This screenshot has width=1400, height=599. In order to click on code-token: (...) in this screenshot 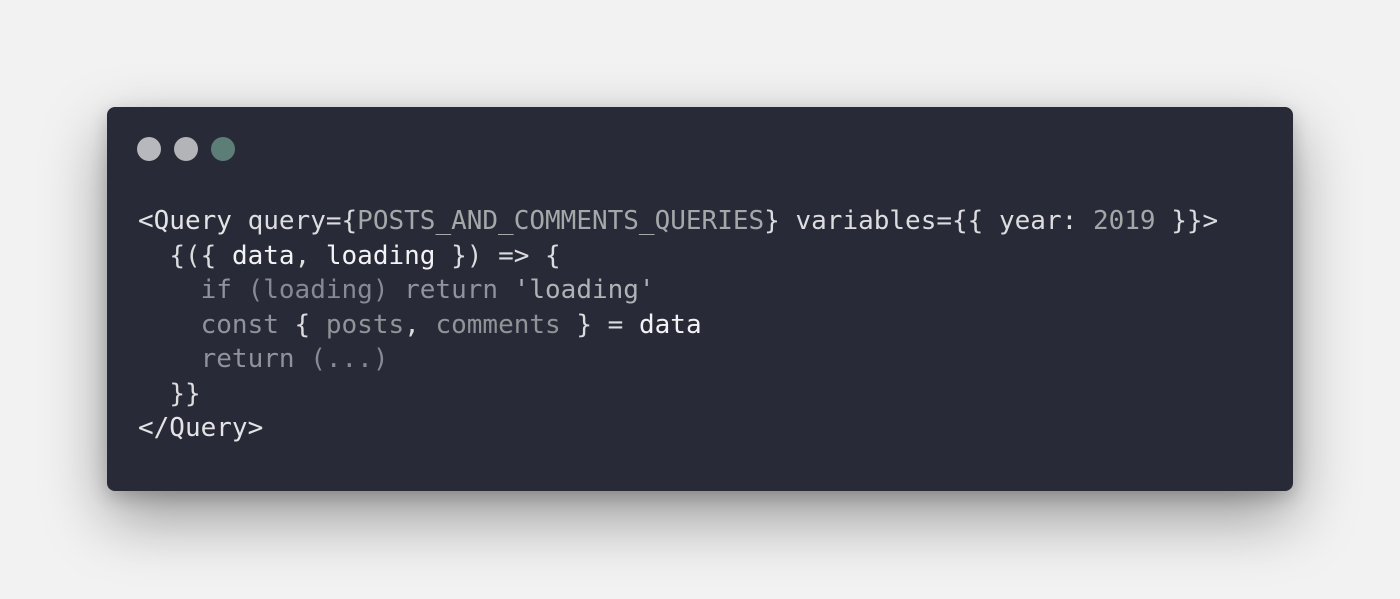, I will do `click(341, 359)`.